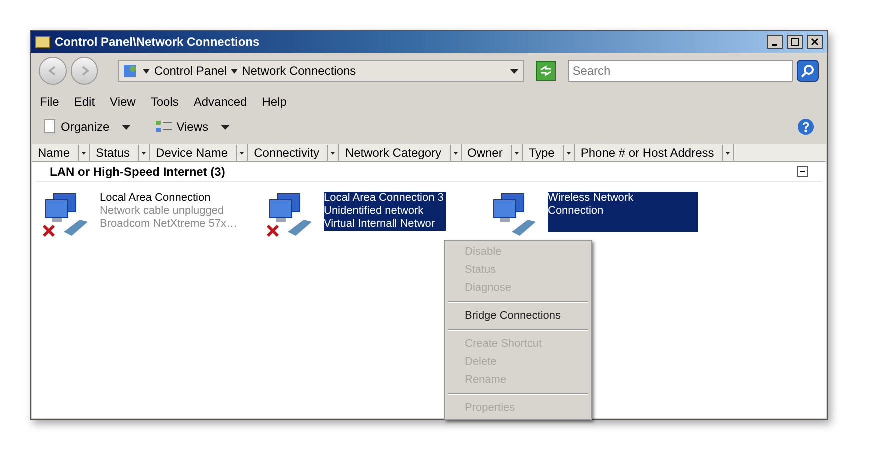 Image resolution: width=882 pixels, height=475 pixels. I want to click on help-icon, so click(806, 127).